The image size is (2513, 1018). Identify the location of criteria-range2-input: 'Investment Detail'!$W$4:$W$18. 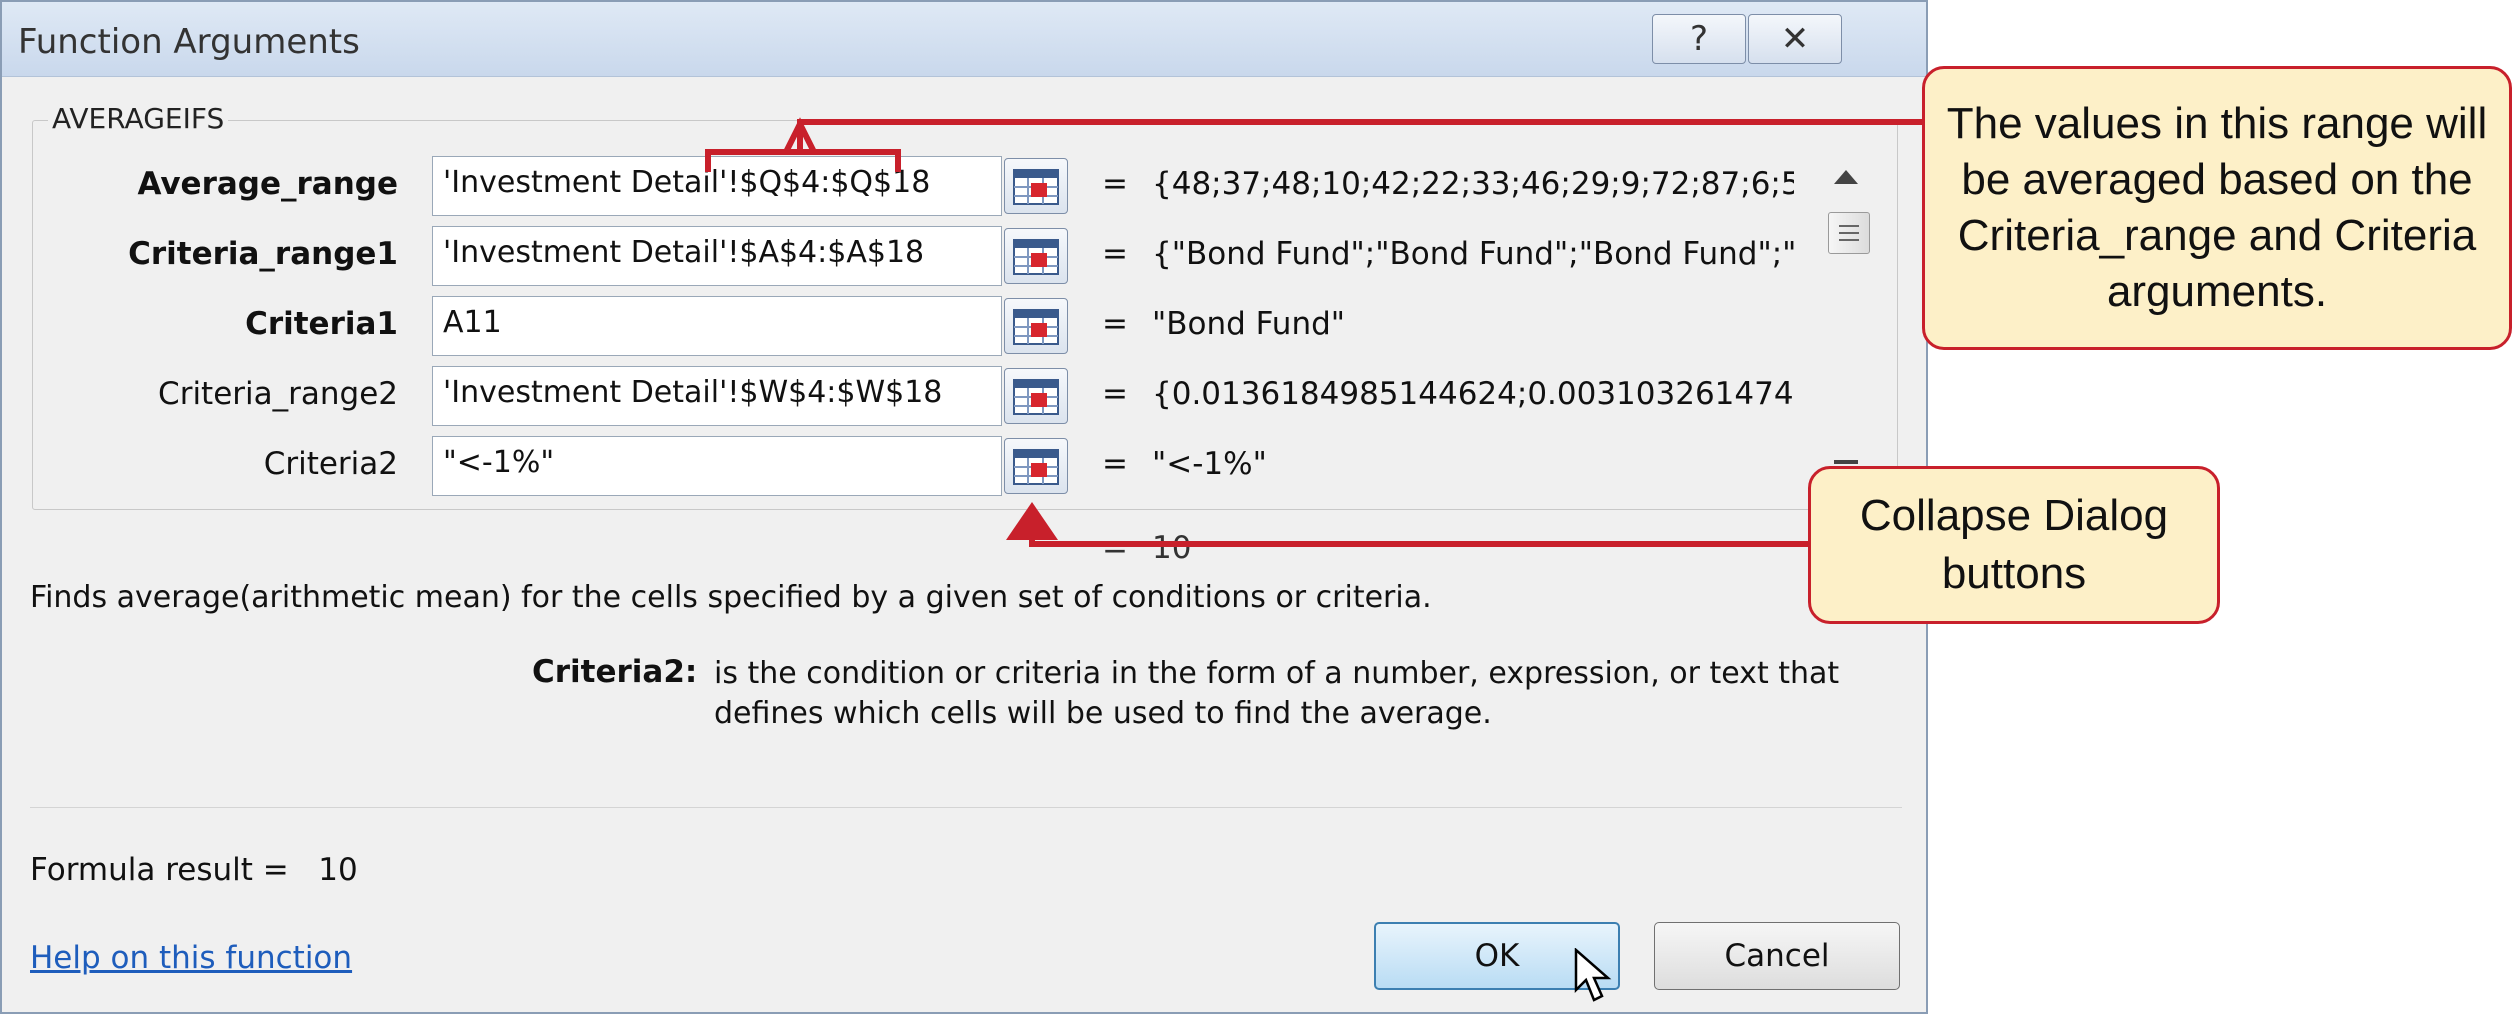
(717, 396).